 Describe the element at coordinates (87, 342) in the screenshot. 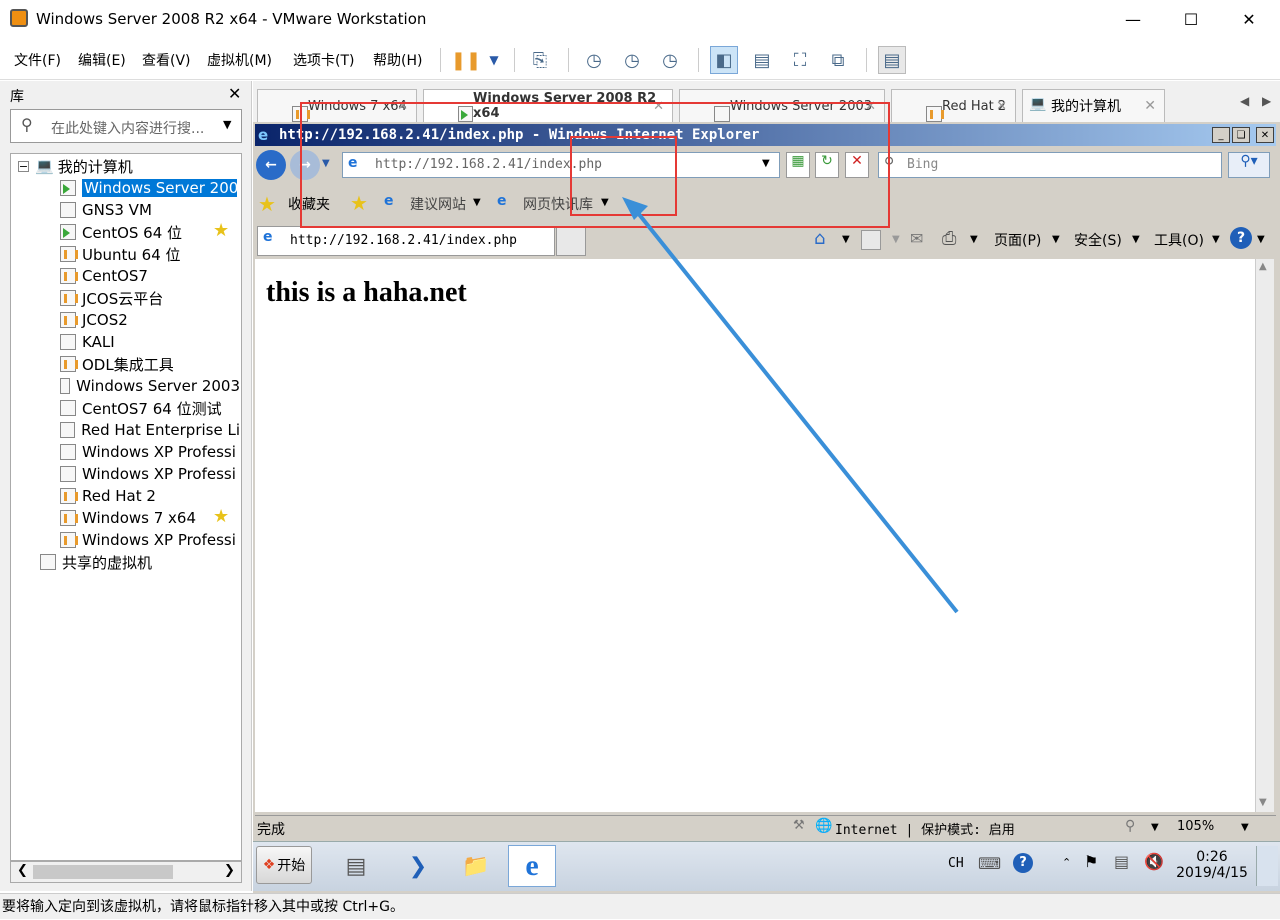

I see `tree-item: KALI` at that location.